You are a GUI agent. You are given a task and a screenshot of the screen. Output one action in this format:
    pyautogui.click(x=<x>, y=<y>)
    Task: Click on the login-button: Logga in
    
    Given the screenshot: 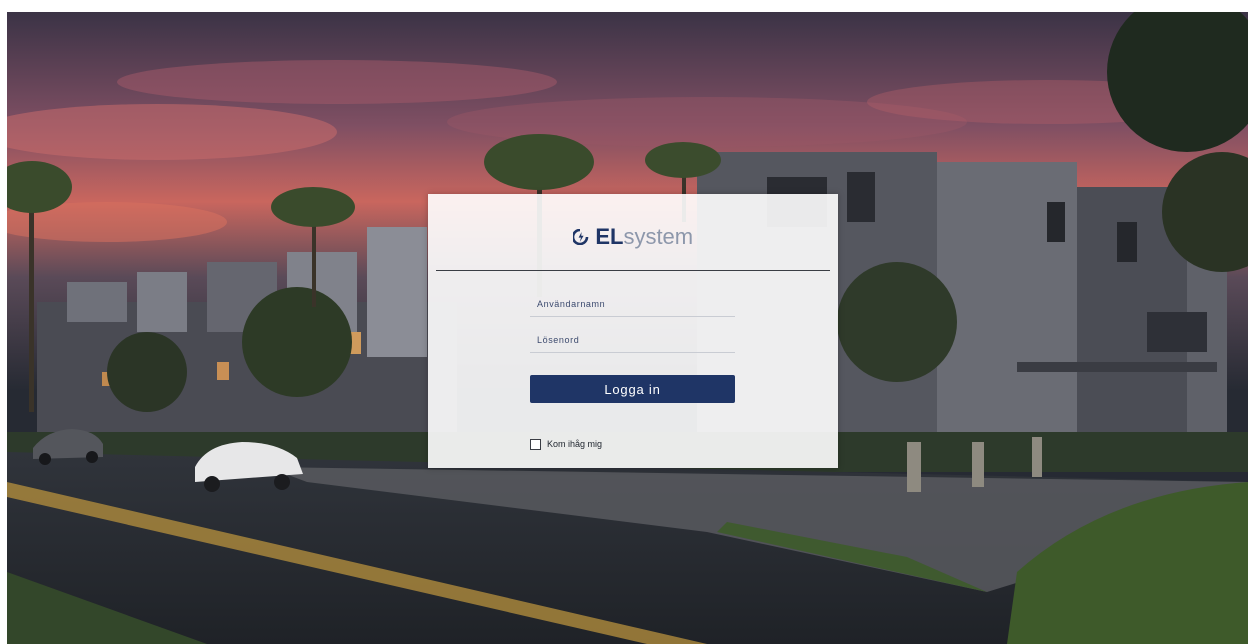 What is the action you would take?
    pyautogui.click(x=632, y=389)
    